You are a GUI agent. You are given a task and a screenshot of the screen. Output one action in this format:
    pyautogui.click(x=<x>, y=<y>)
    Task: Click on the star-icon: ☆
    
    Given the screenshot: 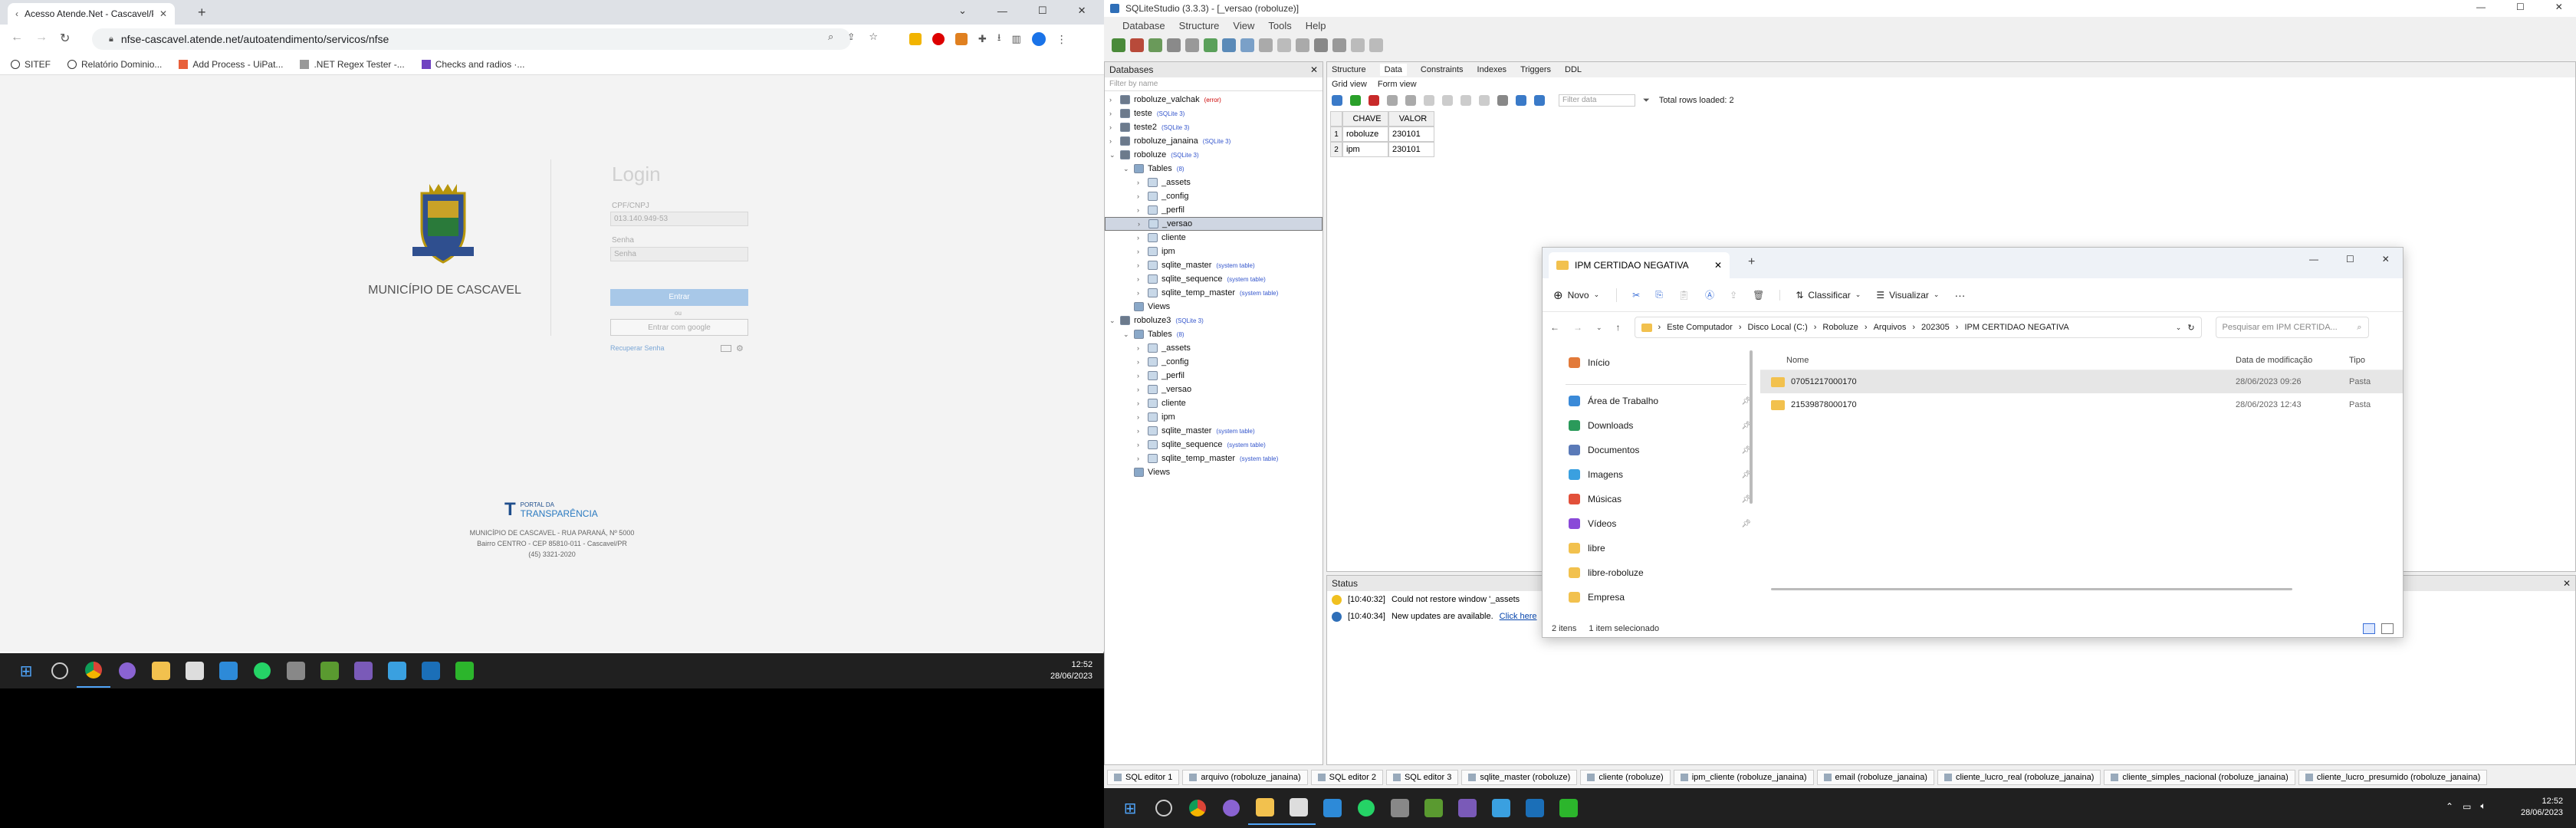 What is the action you would take?
    pyautogui.click(x=873, y=37)
    